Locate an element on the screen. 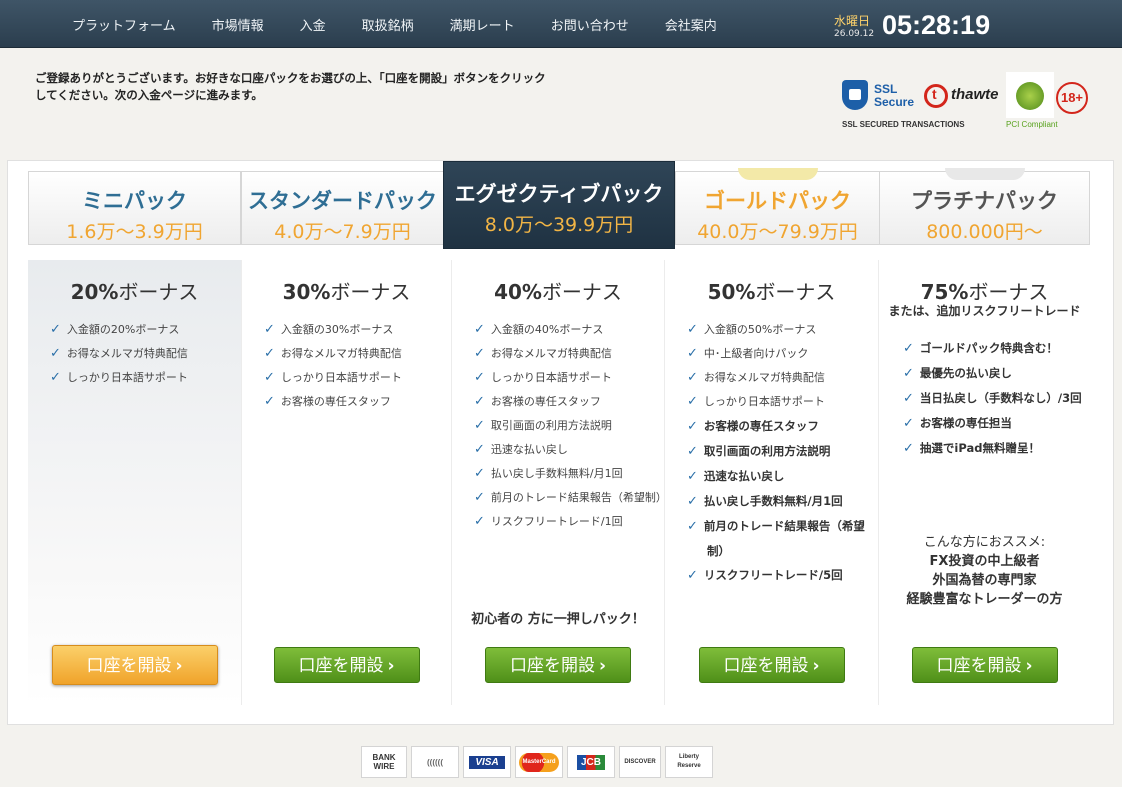 The image size is (1122, 787). list-item: ✓ 入金額の40%ボーナス is located at coordinates (539, 329).